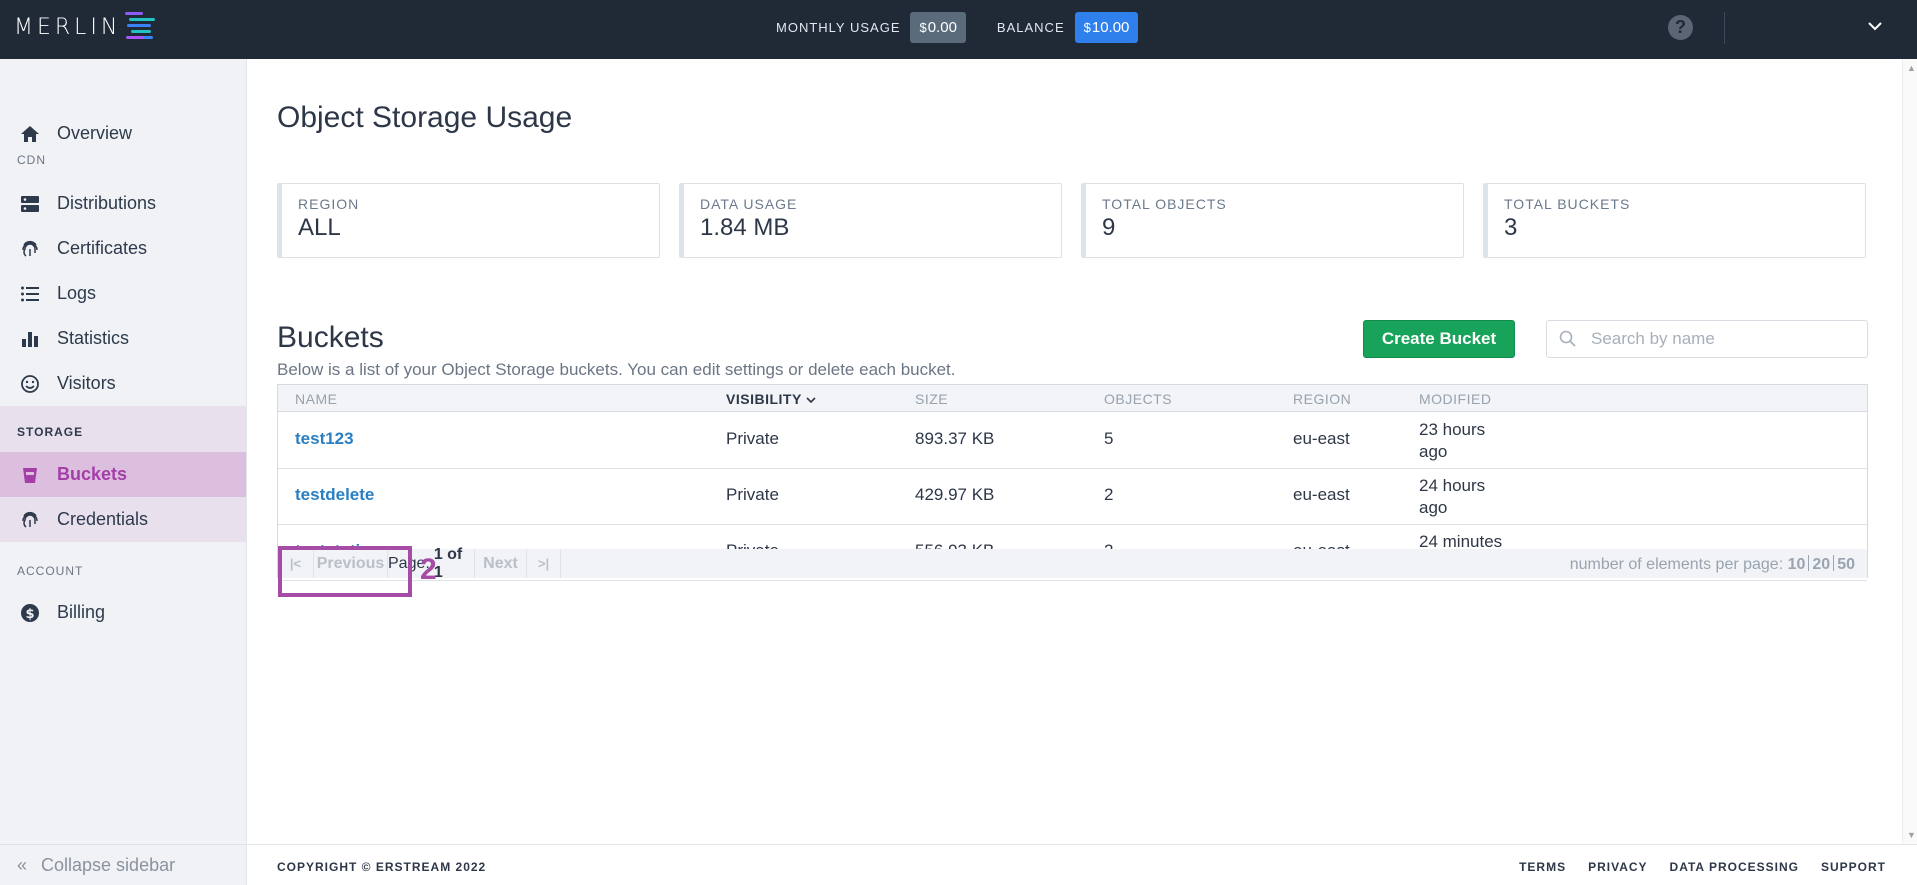 This screenshot has width=1917, height=885. I want to click on column-header-visibility: VISIBILITY, so click(771, 399).